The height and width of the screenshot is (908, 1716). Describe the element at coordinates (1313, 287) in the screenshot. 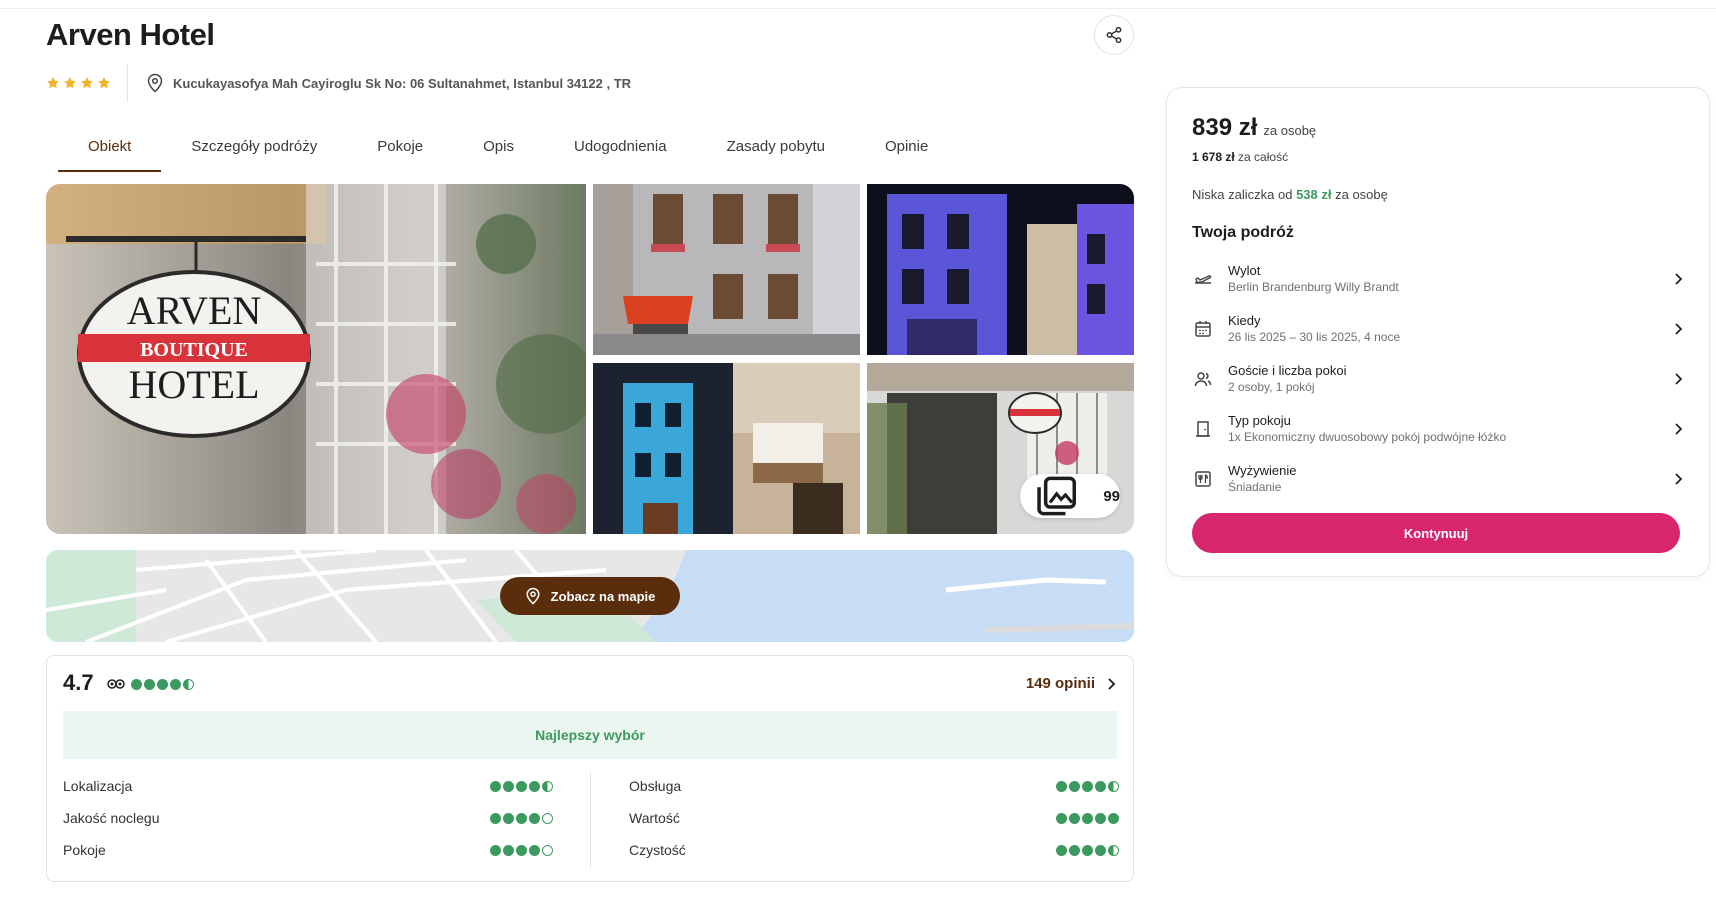

I see `trip-item-value: Berlin Brandenburg Willy Brandt` at that location.